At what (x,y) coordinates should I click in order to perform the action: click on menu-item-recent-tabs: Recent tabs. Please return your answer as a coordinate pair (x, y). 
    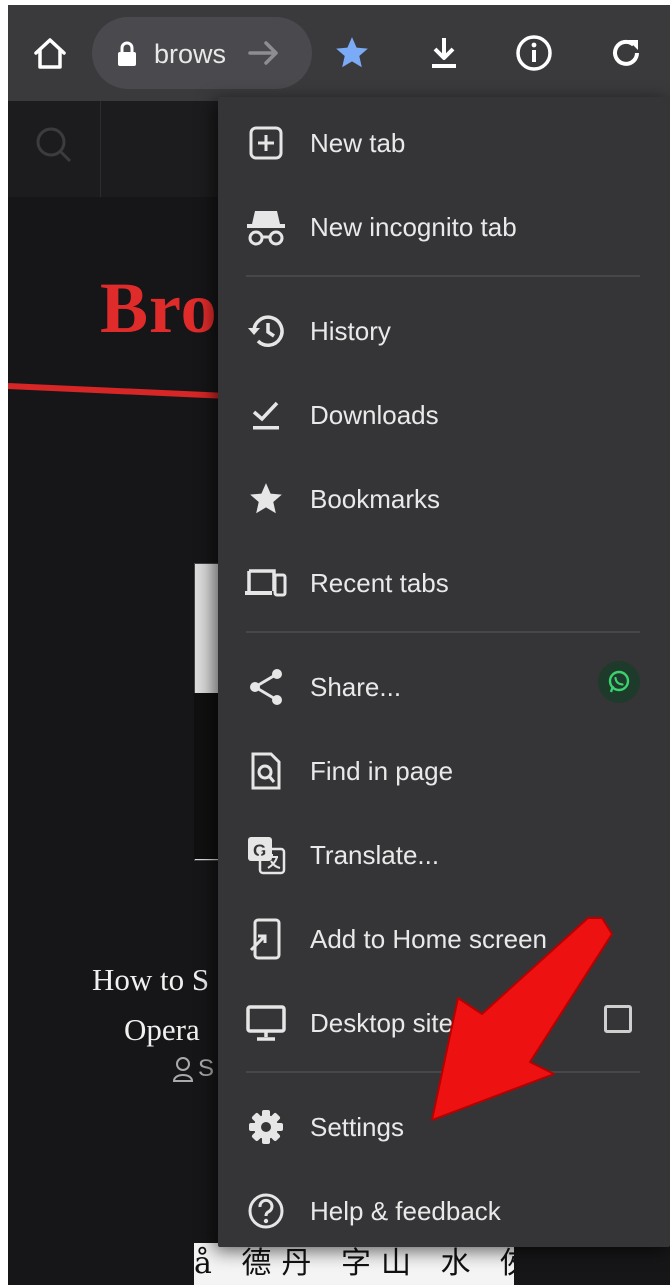
    Looking at the image, I should click on (444, 583).